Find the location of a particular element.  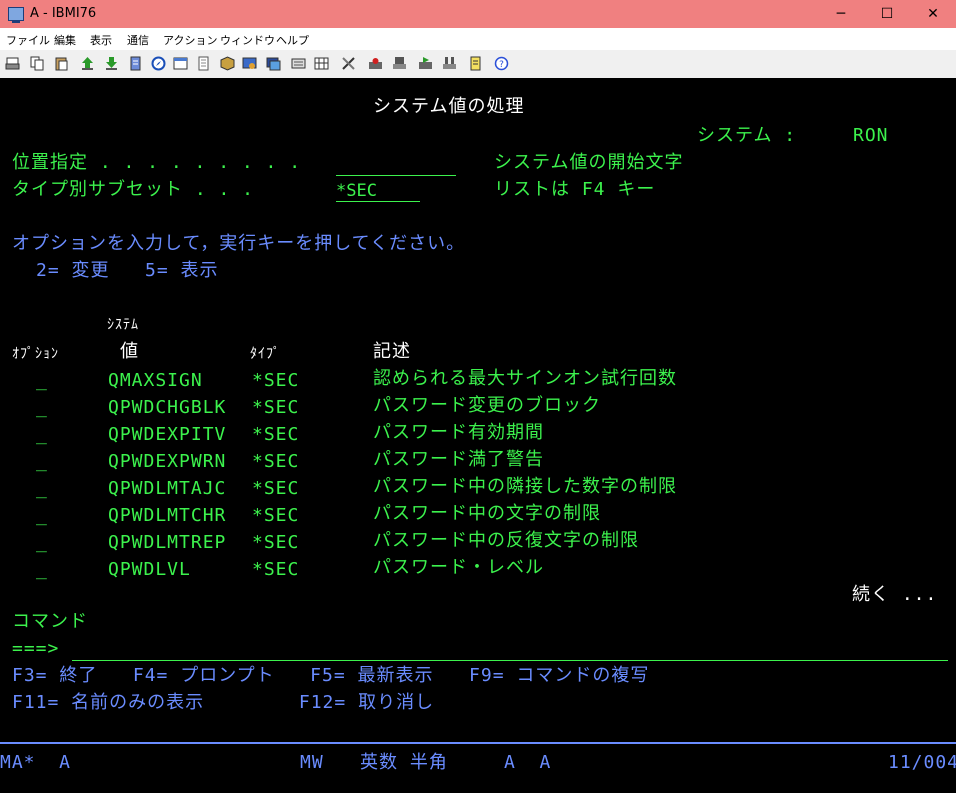

grid-icon is located at coordinates (321, 63).